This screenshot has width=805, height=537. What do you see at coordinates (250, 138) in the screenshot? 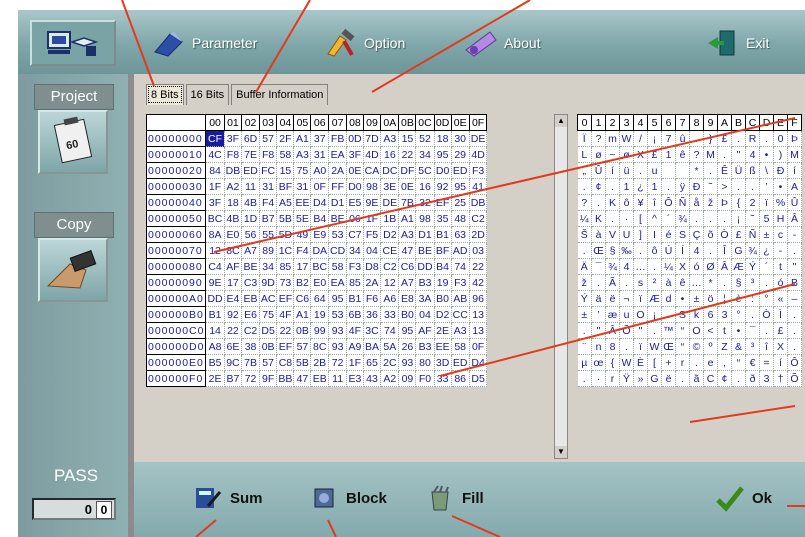
I see `hex-byte-cell: 6D` at bounding box center [250, 138].